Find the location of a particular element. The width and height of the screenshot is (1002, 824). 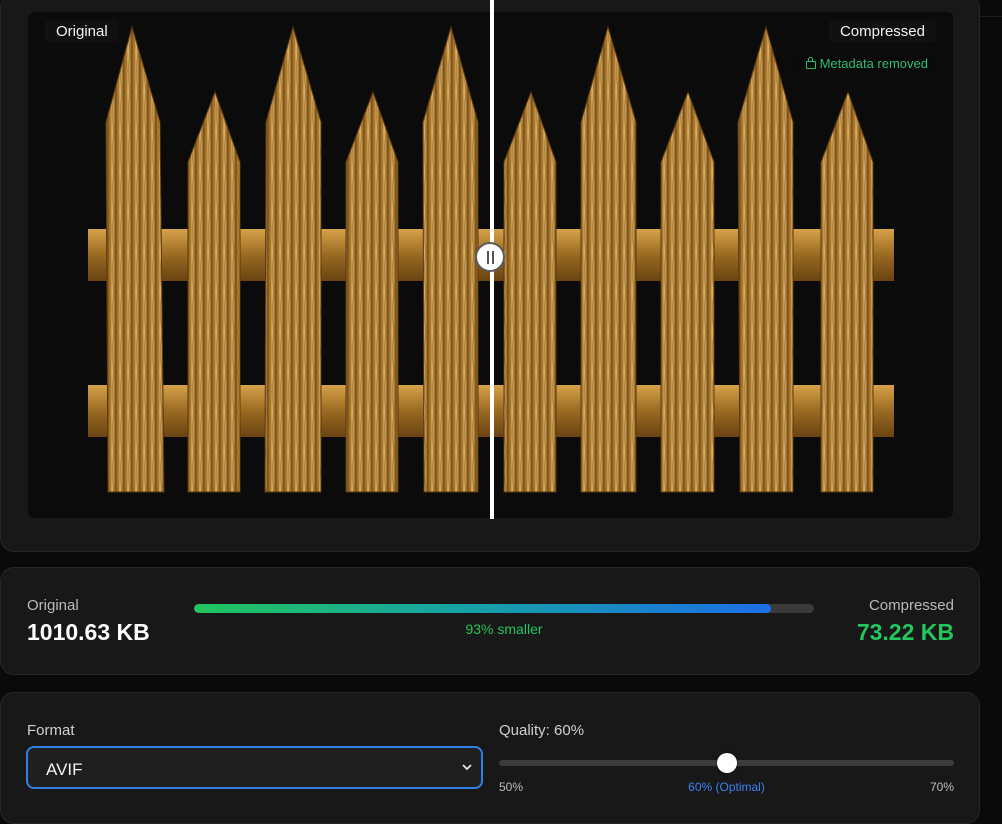

quality-slider is located at coordinates (726, 763).